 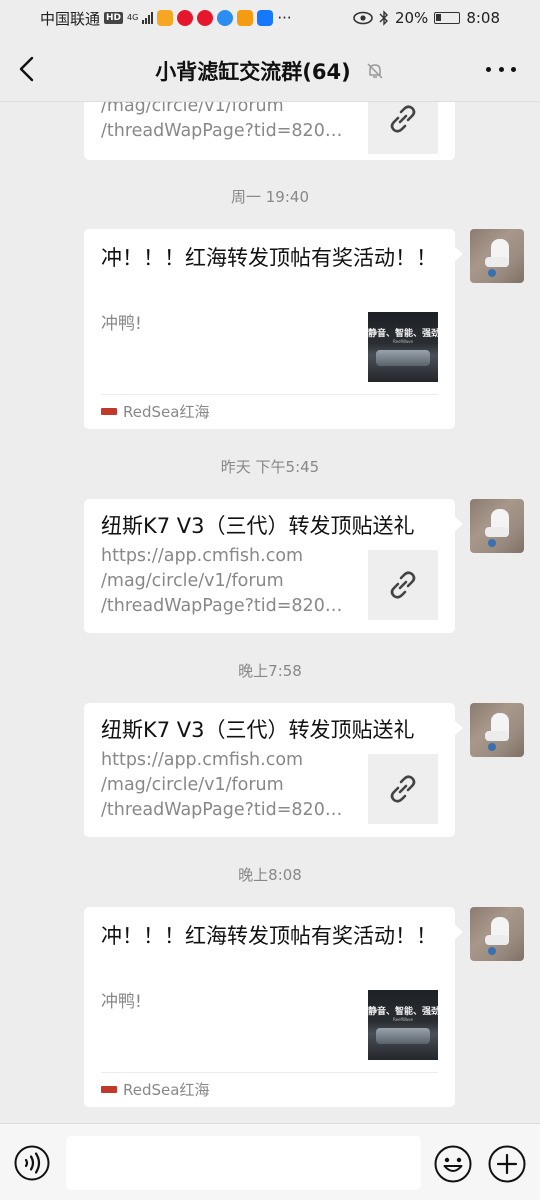 I want to click on signal-icon, so click(x=148, y=18).